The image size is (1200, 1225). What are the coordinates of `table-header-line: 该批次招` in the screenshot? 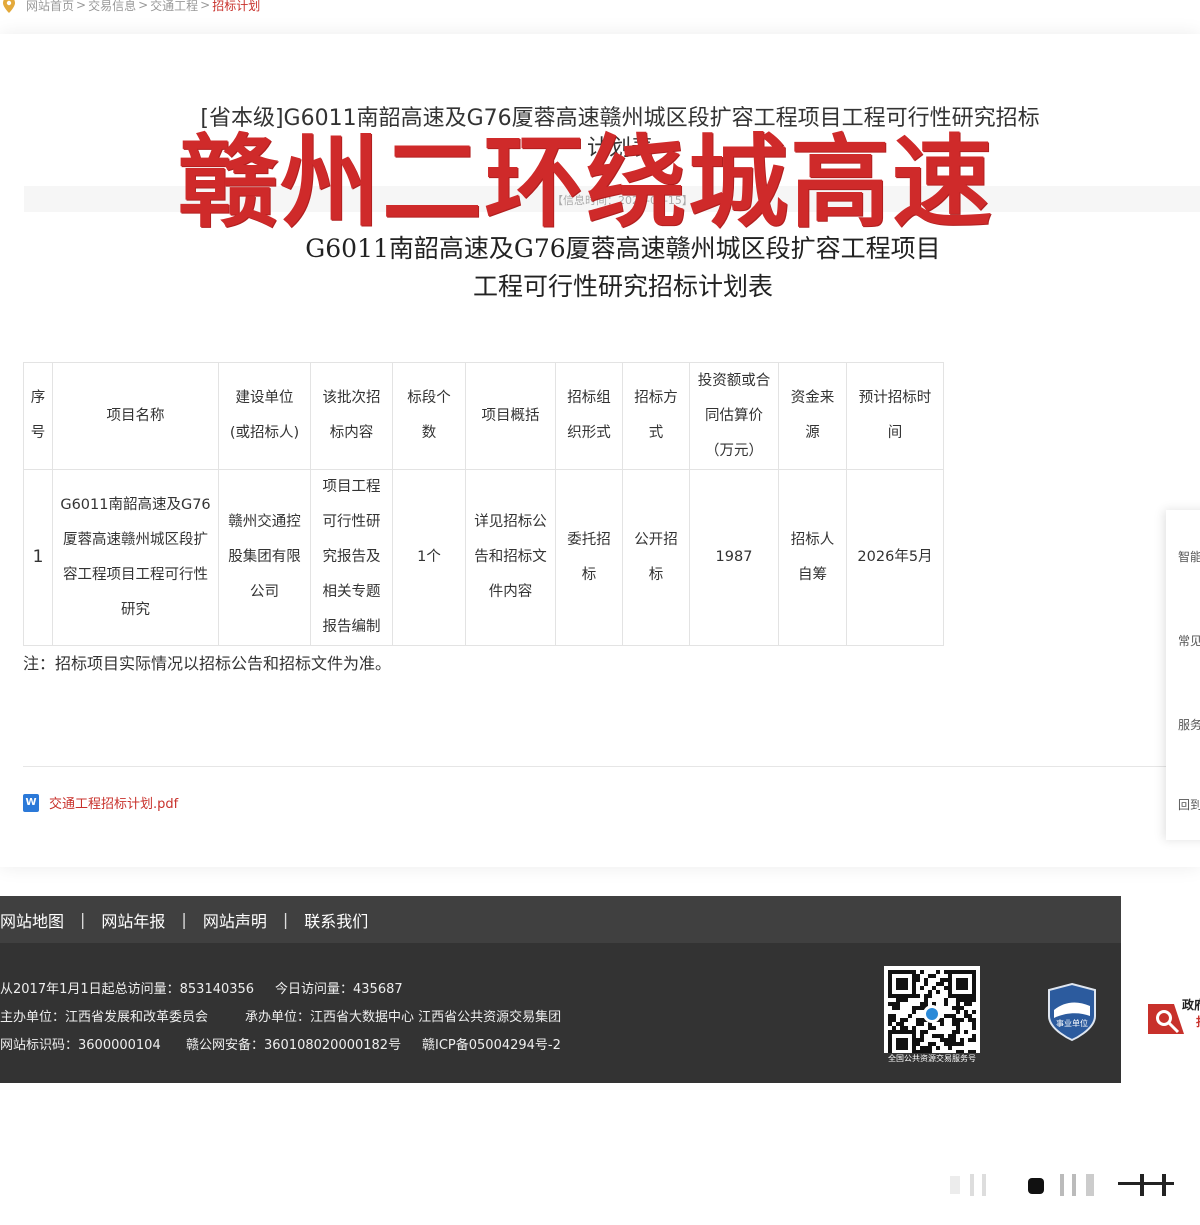 It's located at (351, 398).